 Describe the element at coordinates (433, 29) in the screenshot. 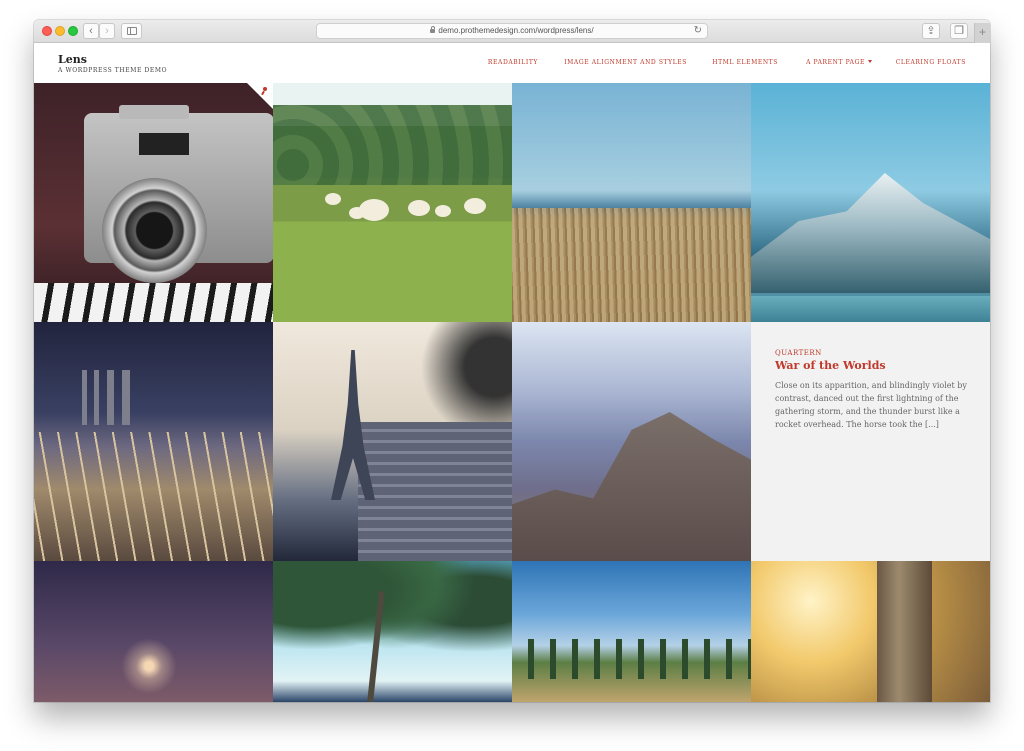

I see `lock-icon` at that location.